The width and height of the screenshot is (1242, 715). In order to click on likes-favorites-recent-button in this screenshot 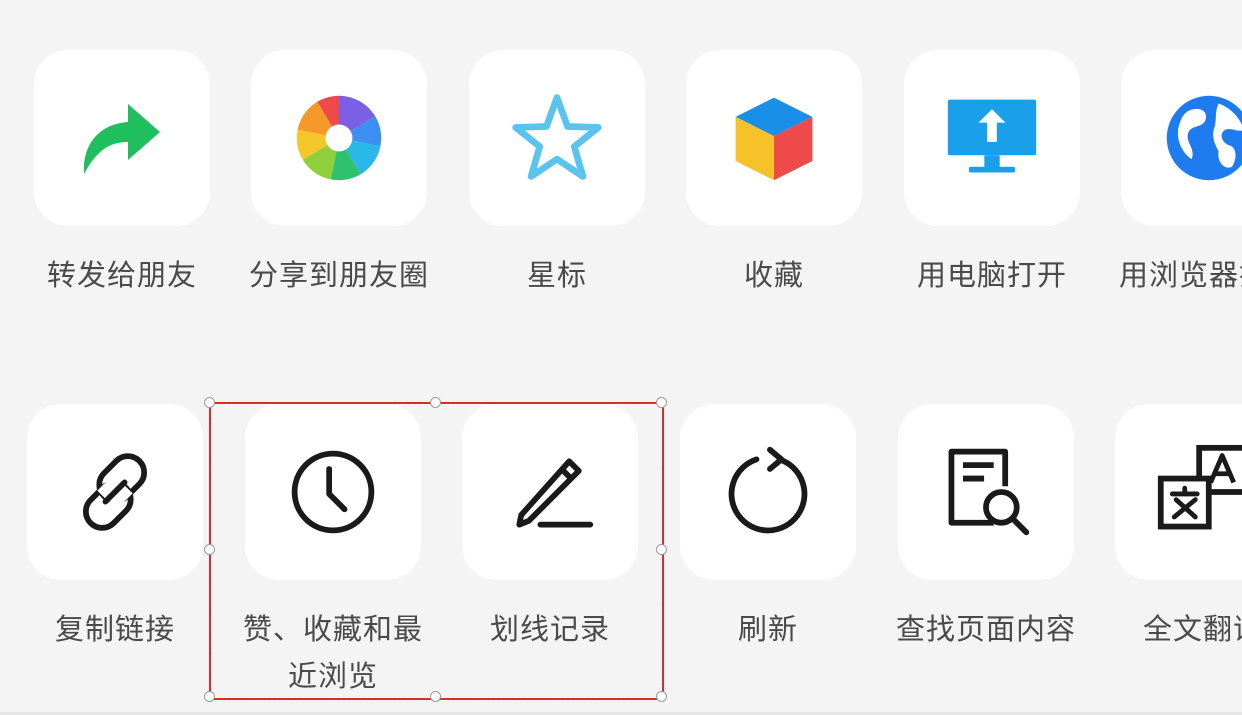, I will do `click(333, 492)`.